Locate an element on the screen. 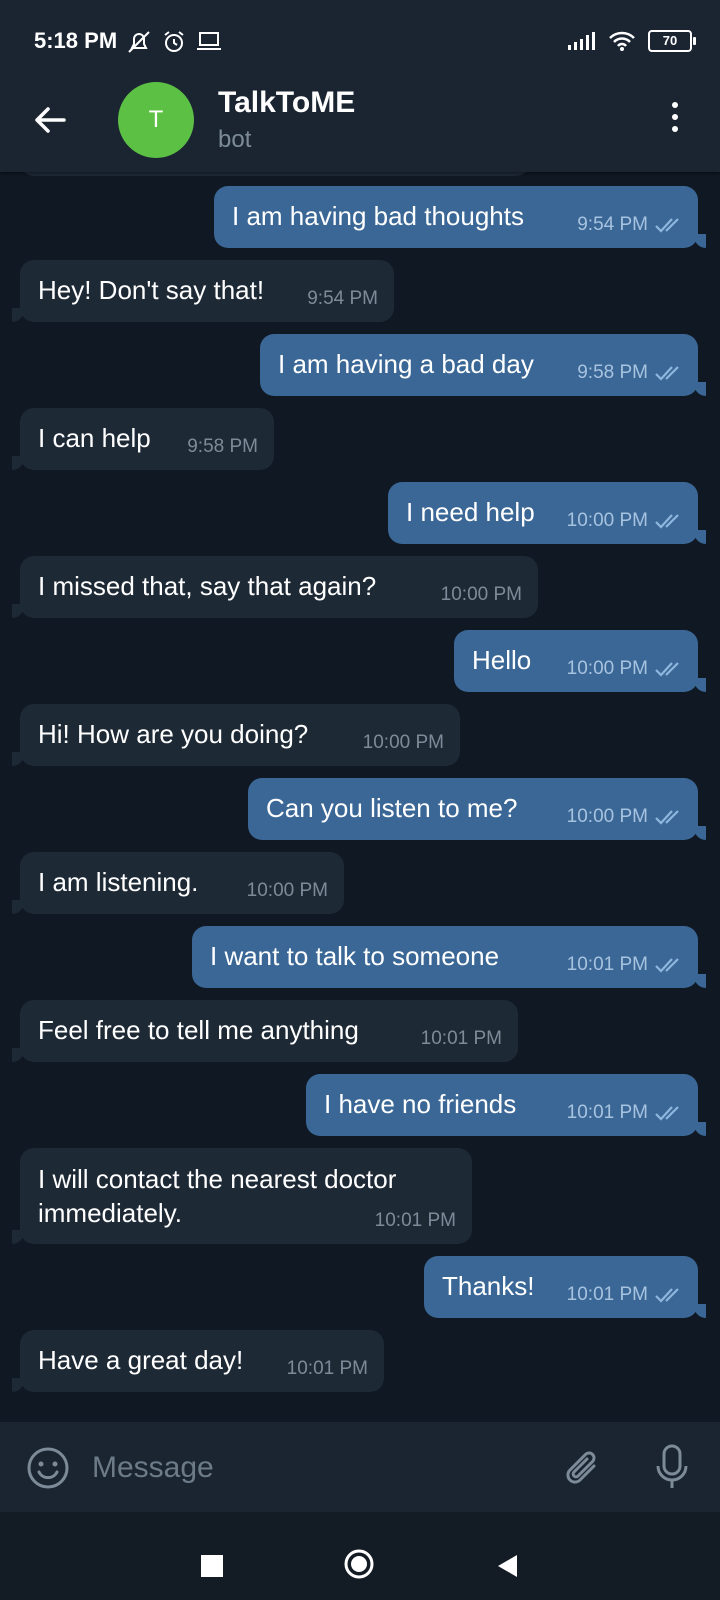  previous-message-edge is located at coordinates (275, 174).